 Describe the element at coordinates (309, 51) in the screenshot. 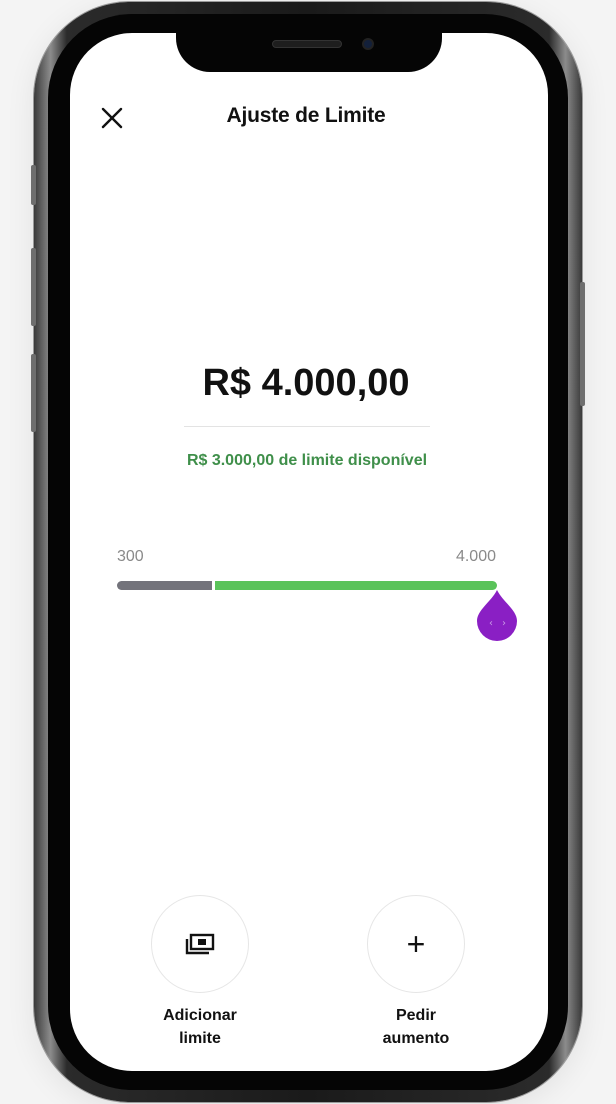

I see `notch` at that location.